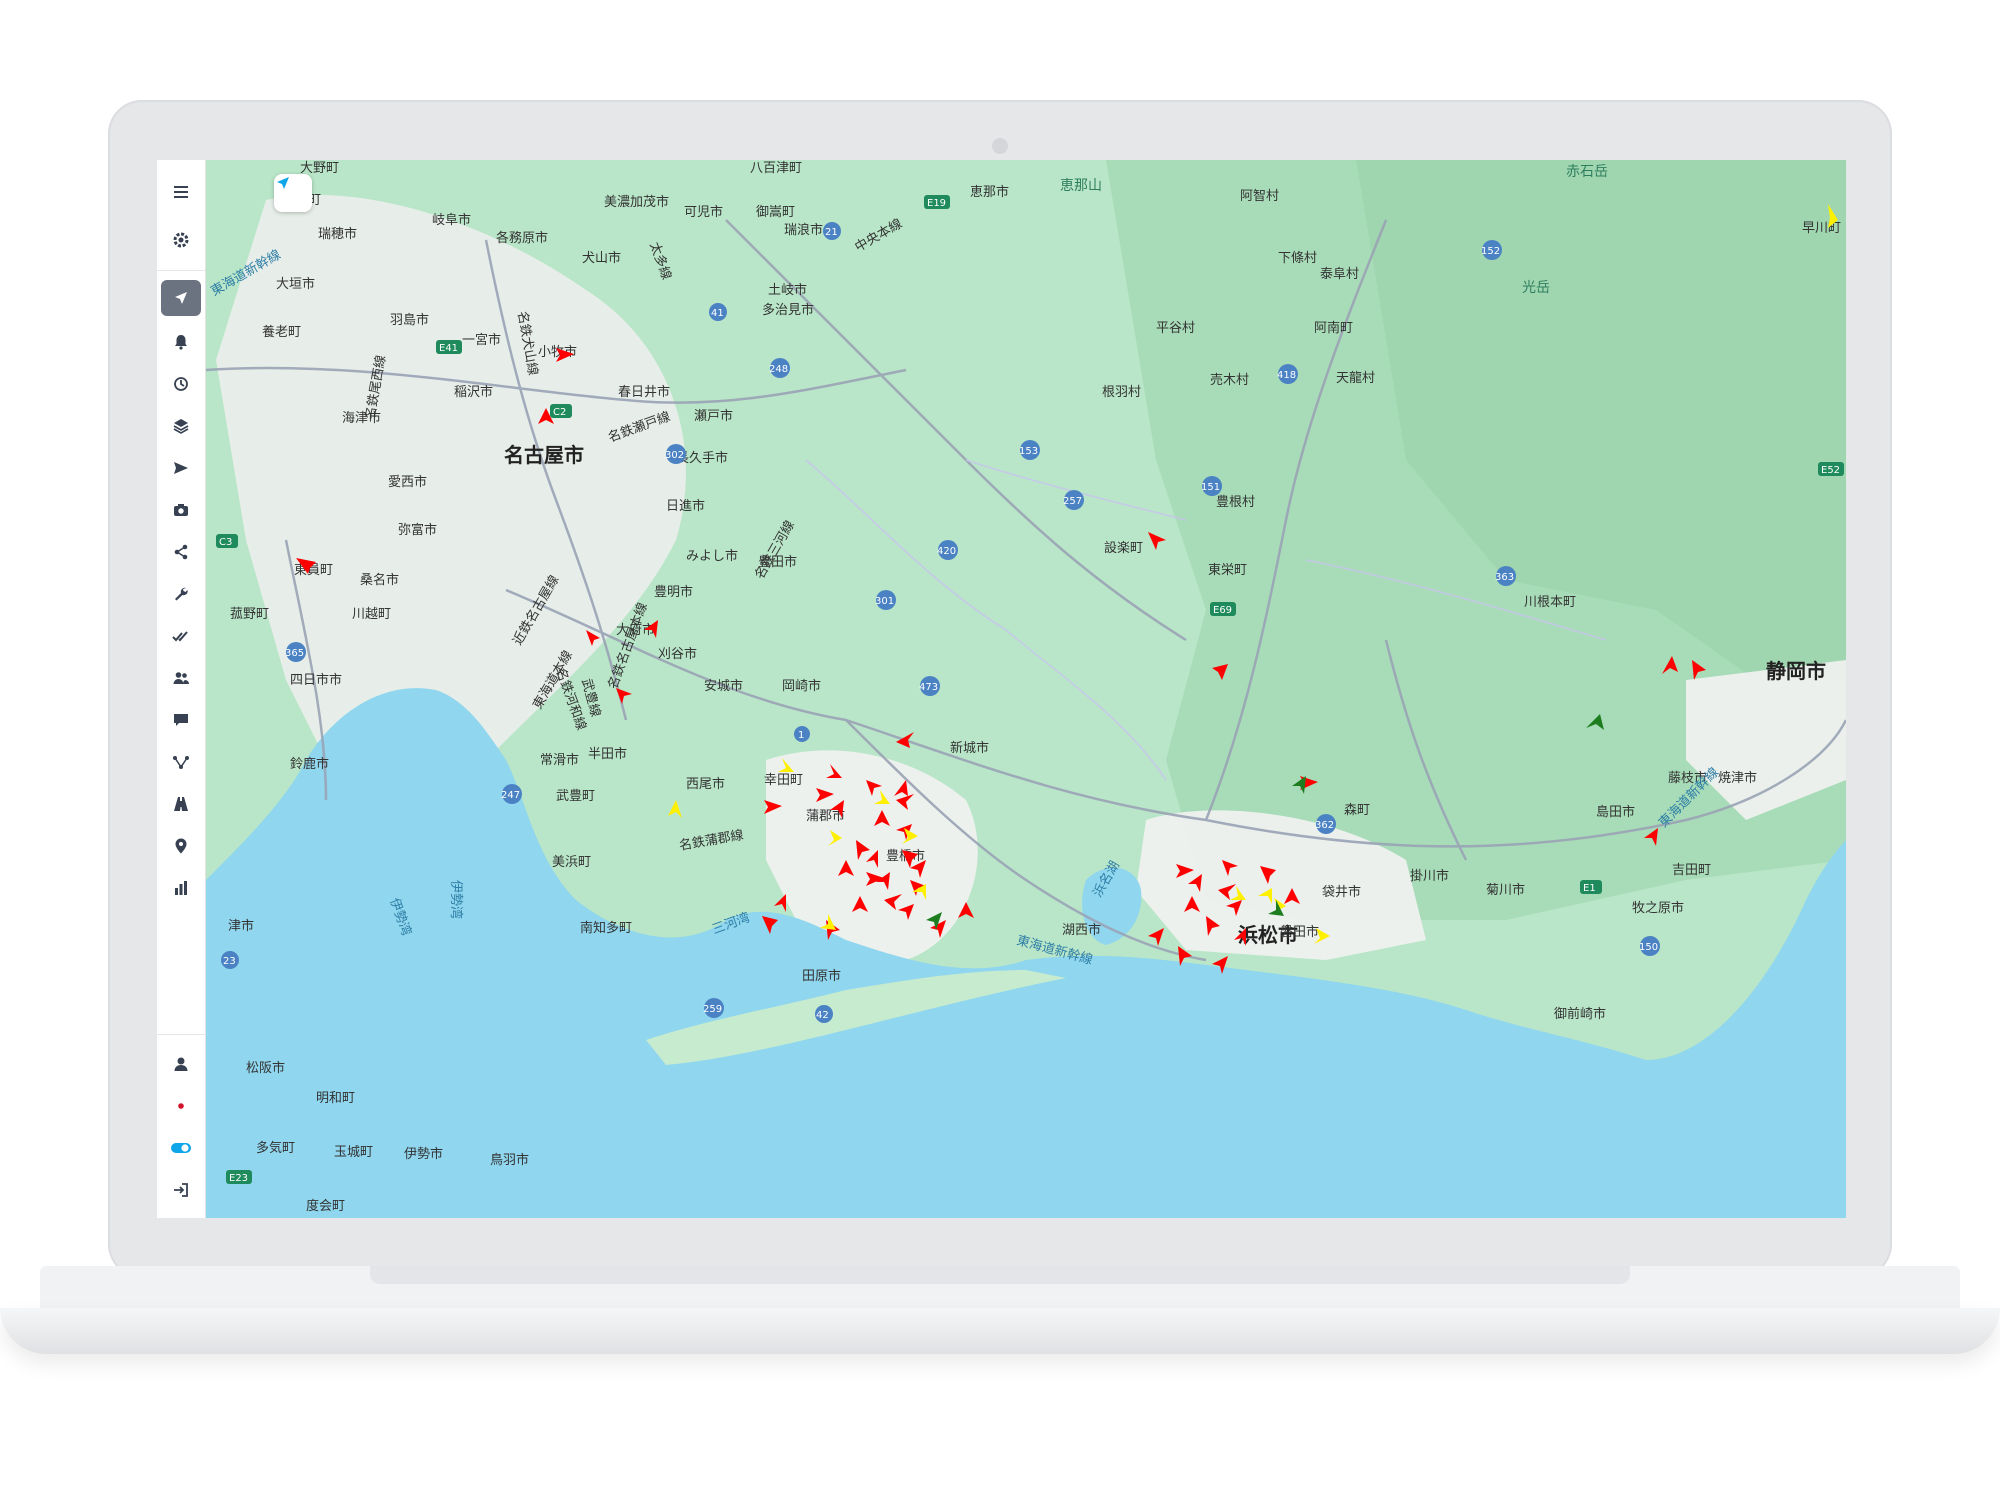 Image resolution: width=2000 pixels, height=1500 pixels. Describe the element at coordinates (575, 796) in the screenshot. I see `map-label-taketoyo: 武豊町` at that location.